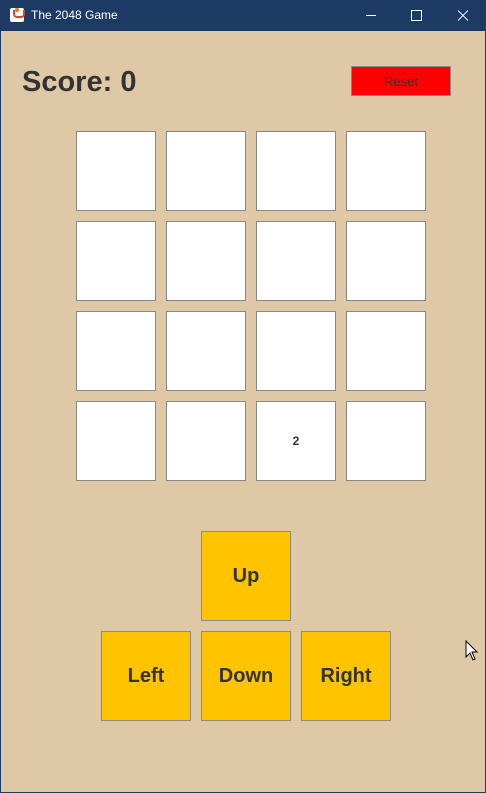 This screenshot has width=486, height=793. Describe the element at coordinates (472, 650) in the screenshot. I see `mouse-pointer-icon` at that location.